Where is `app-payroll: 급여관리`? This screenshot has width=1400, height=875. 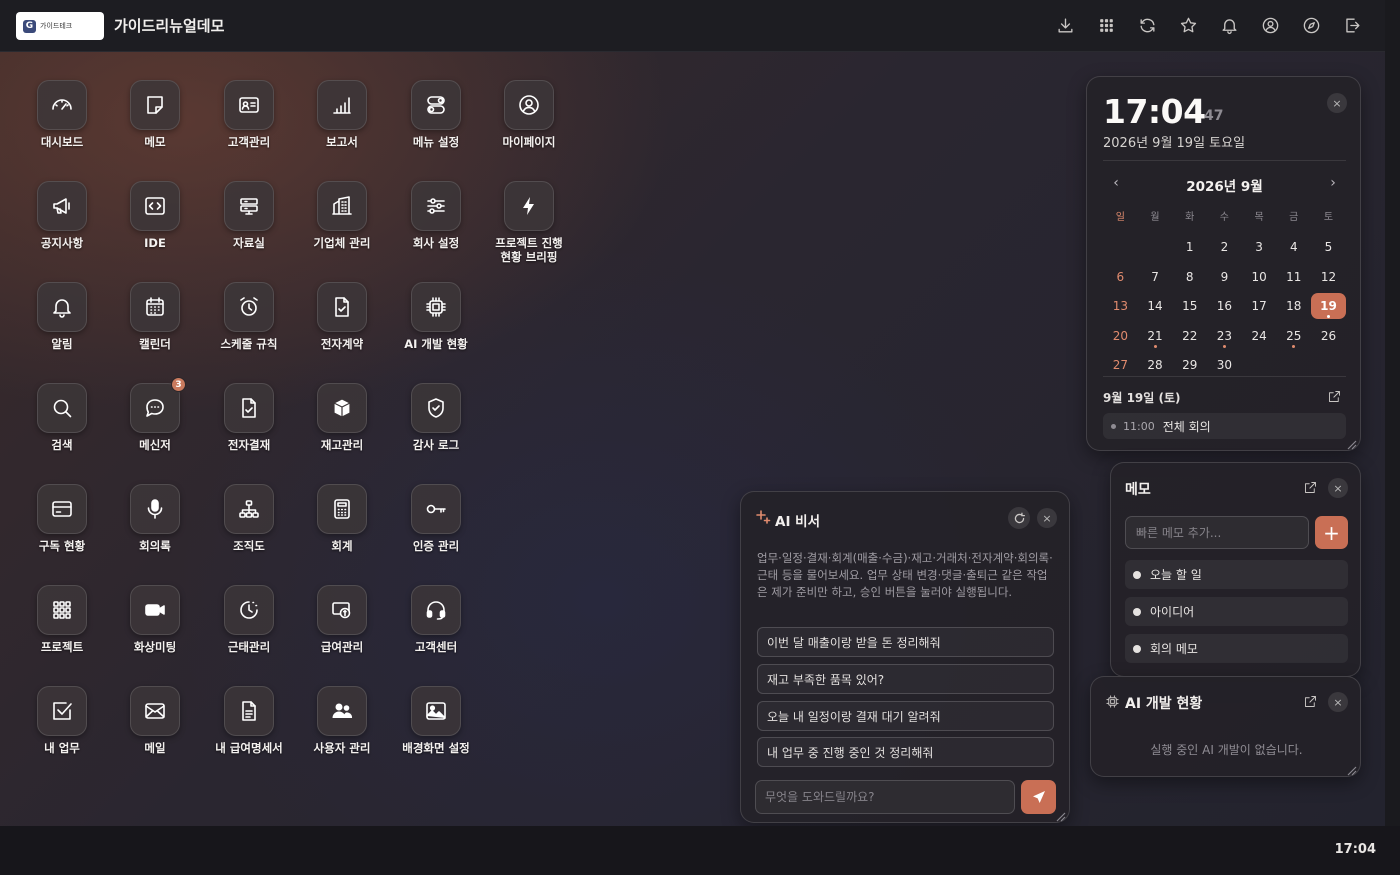 app-payroll: 급여관리 is located at coordinates (342, 619).